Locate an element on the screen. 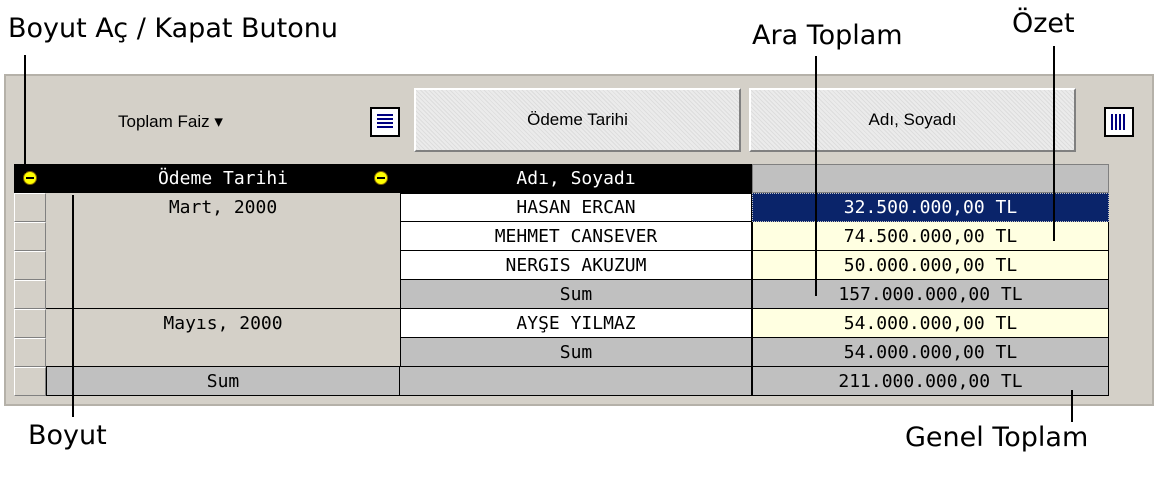 The width and height of the screenshot is (1156, 481). chevron-down-icon: ▾ is located at coordinates (218, 121).